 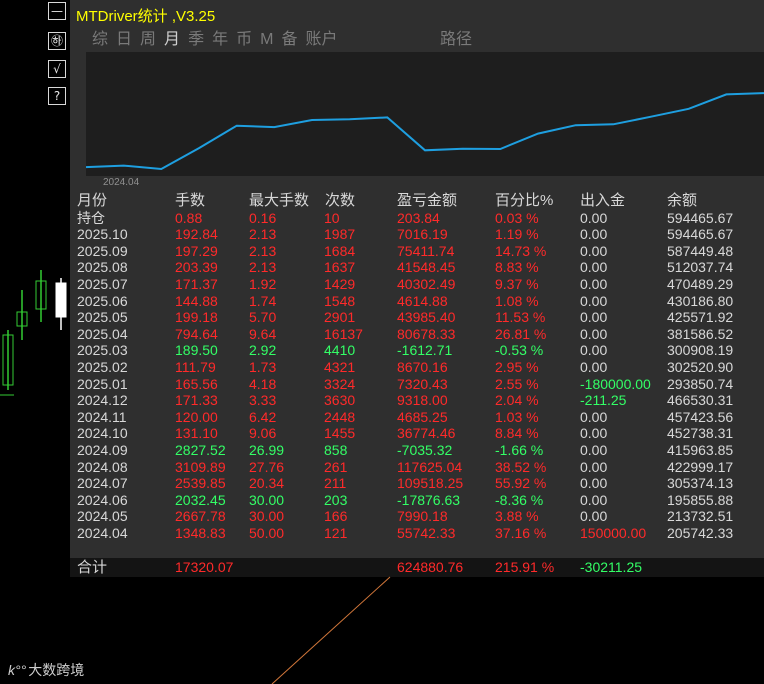 I want to click on tab-backup: 备, so click(x=289, y=40).